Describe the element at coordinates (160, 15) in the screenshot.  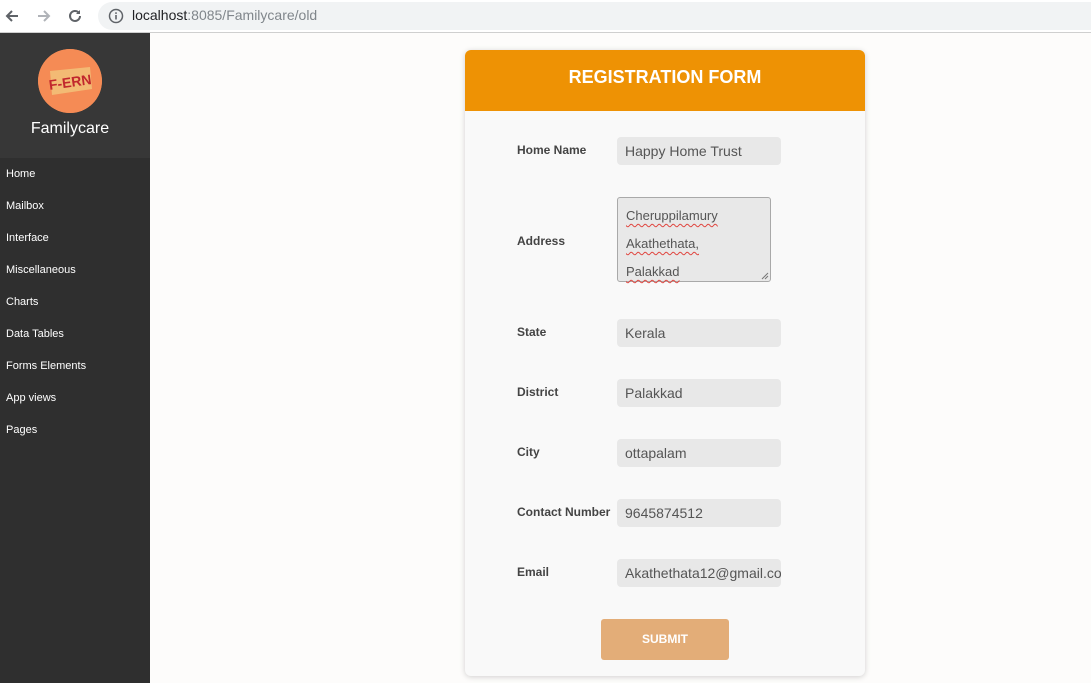
I see `url-host: localhost` at that location.